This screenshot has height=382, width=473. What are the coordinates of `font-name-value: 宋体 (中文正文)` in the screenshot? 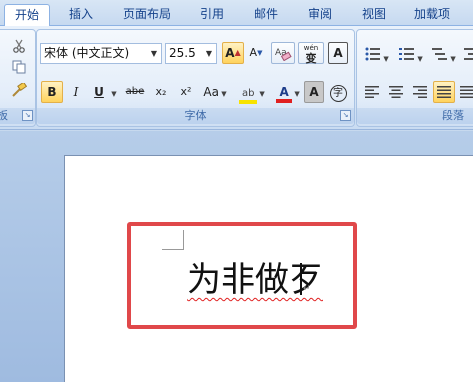 It's located at (87, 53).